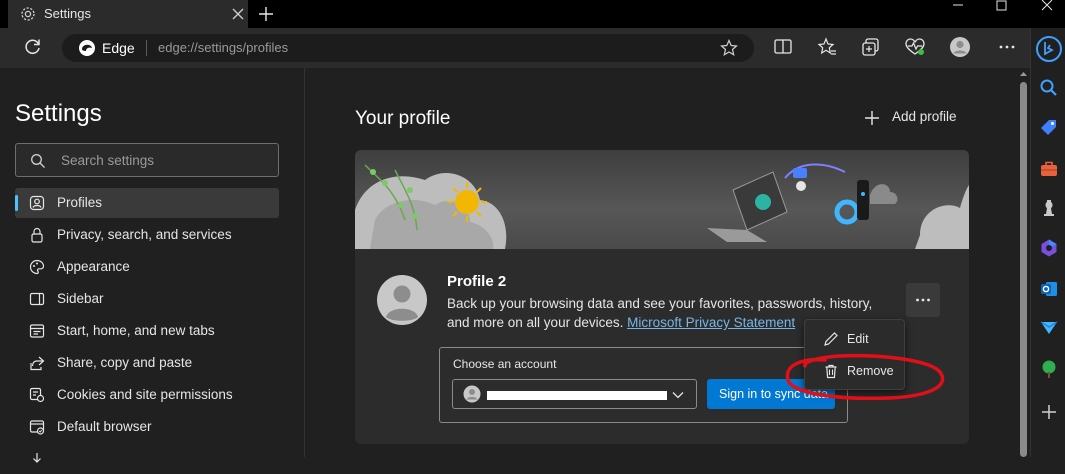 This screenshot has width=1065, height=474. Describe the element at coordinates (577, 395) in the screenshot. I see `redacted-account-email` at that location.